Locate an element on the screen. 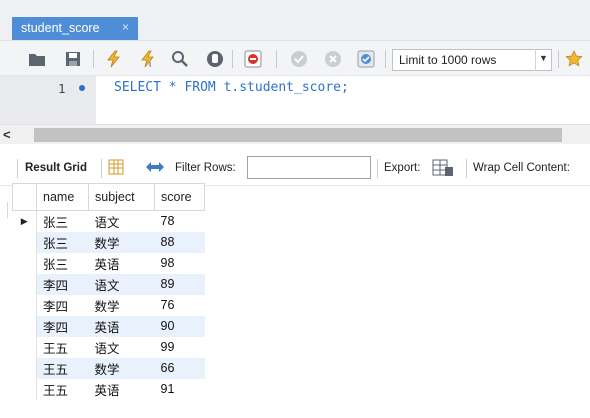  grid-view-icon is located at coordinates (116, 169).